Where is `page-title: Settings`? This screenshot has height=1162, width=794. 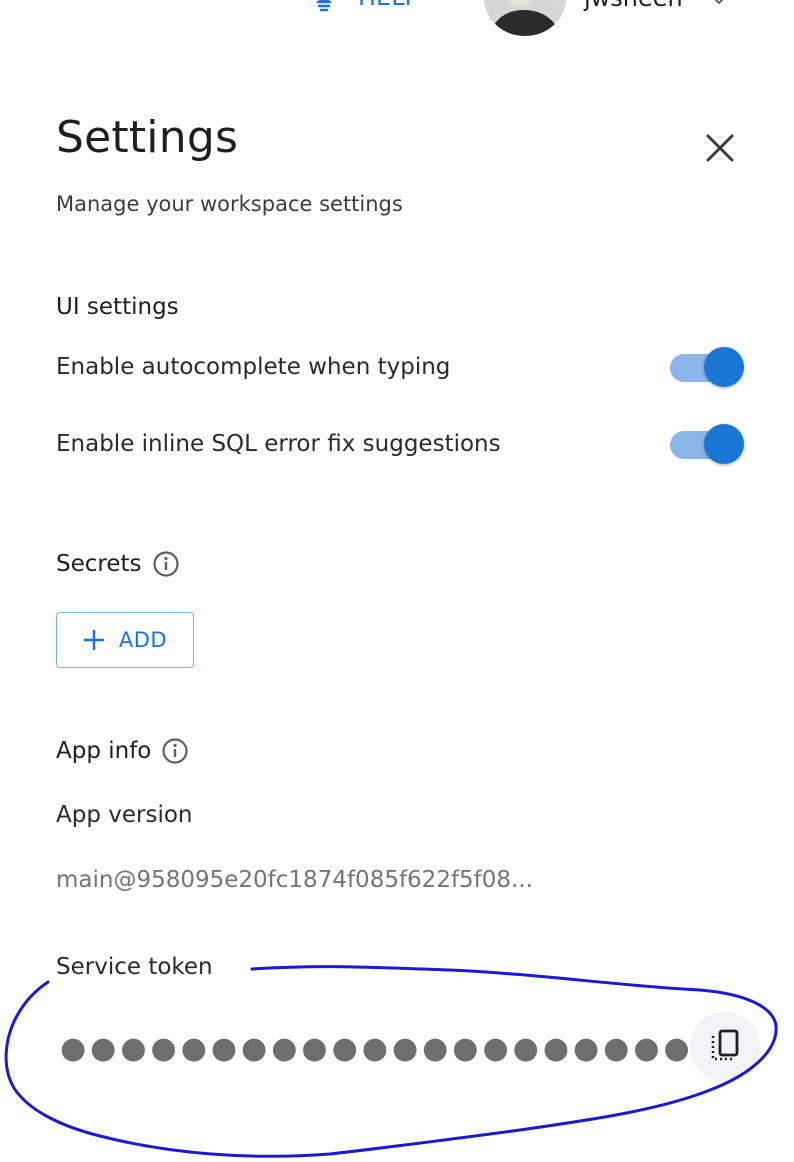
page-title: Settings is located at coordinates (147, 137).